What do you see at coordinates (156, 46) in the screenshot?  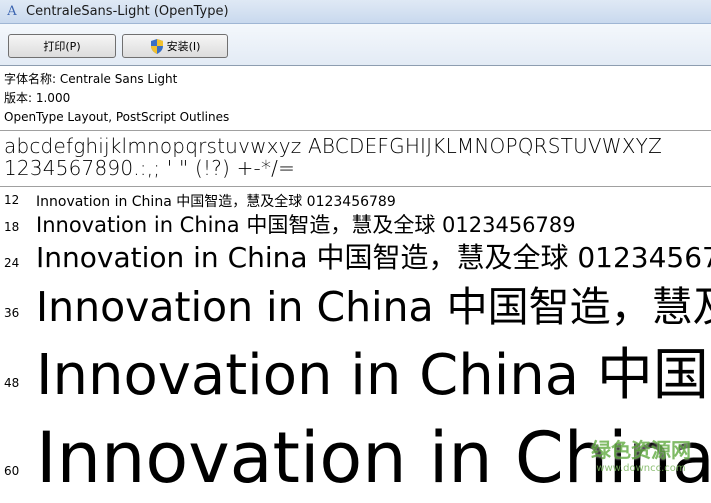 I see `shield-icon` at bounding box center [156, 46].